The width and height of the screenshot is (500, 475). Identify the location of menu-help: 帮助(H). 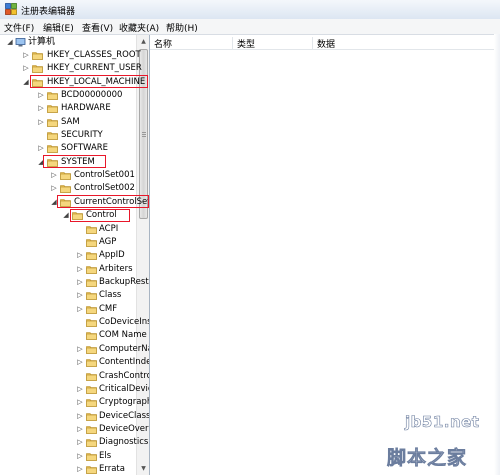
(182, 27).